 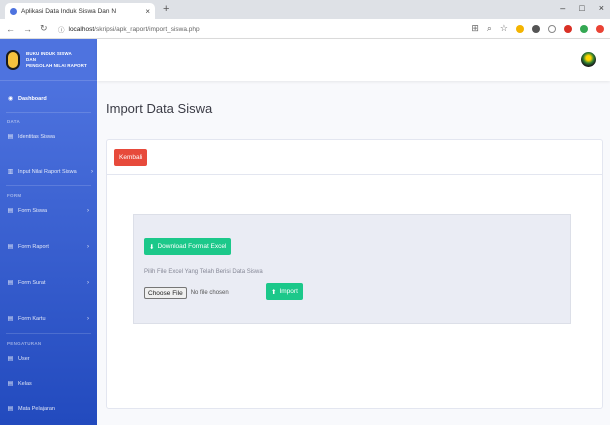 I want to click on extension-icons: ⊞ ⌕ ☆, so click(x=537, y=28).